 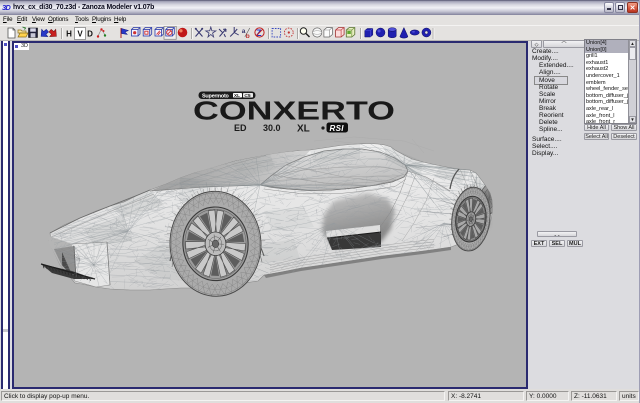 What do you see at coordinates (69, 34) in the screenshot?
I see `svg-text: H` at bounding box center [69, 34].